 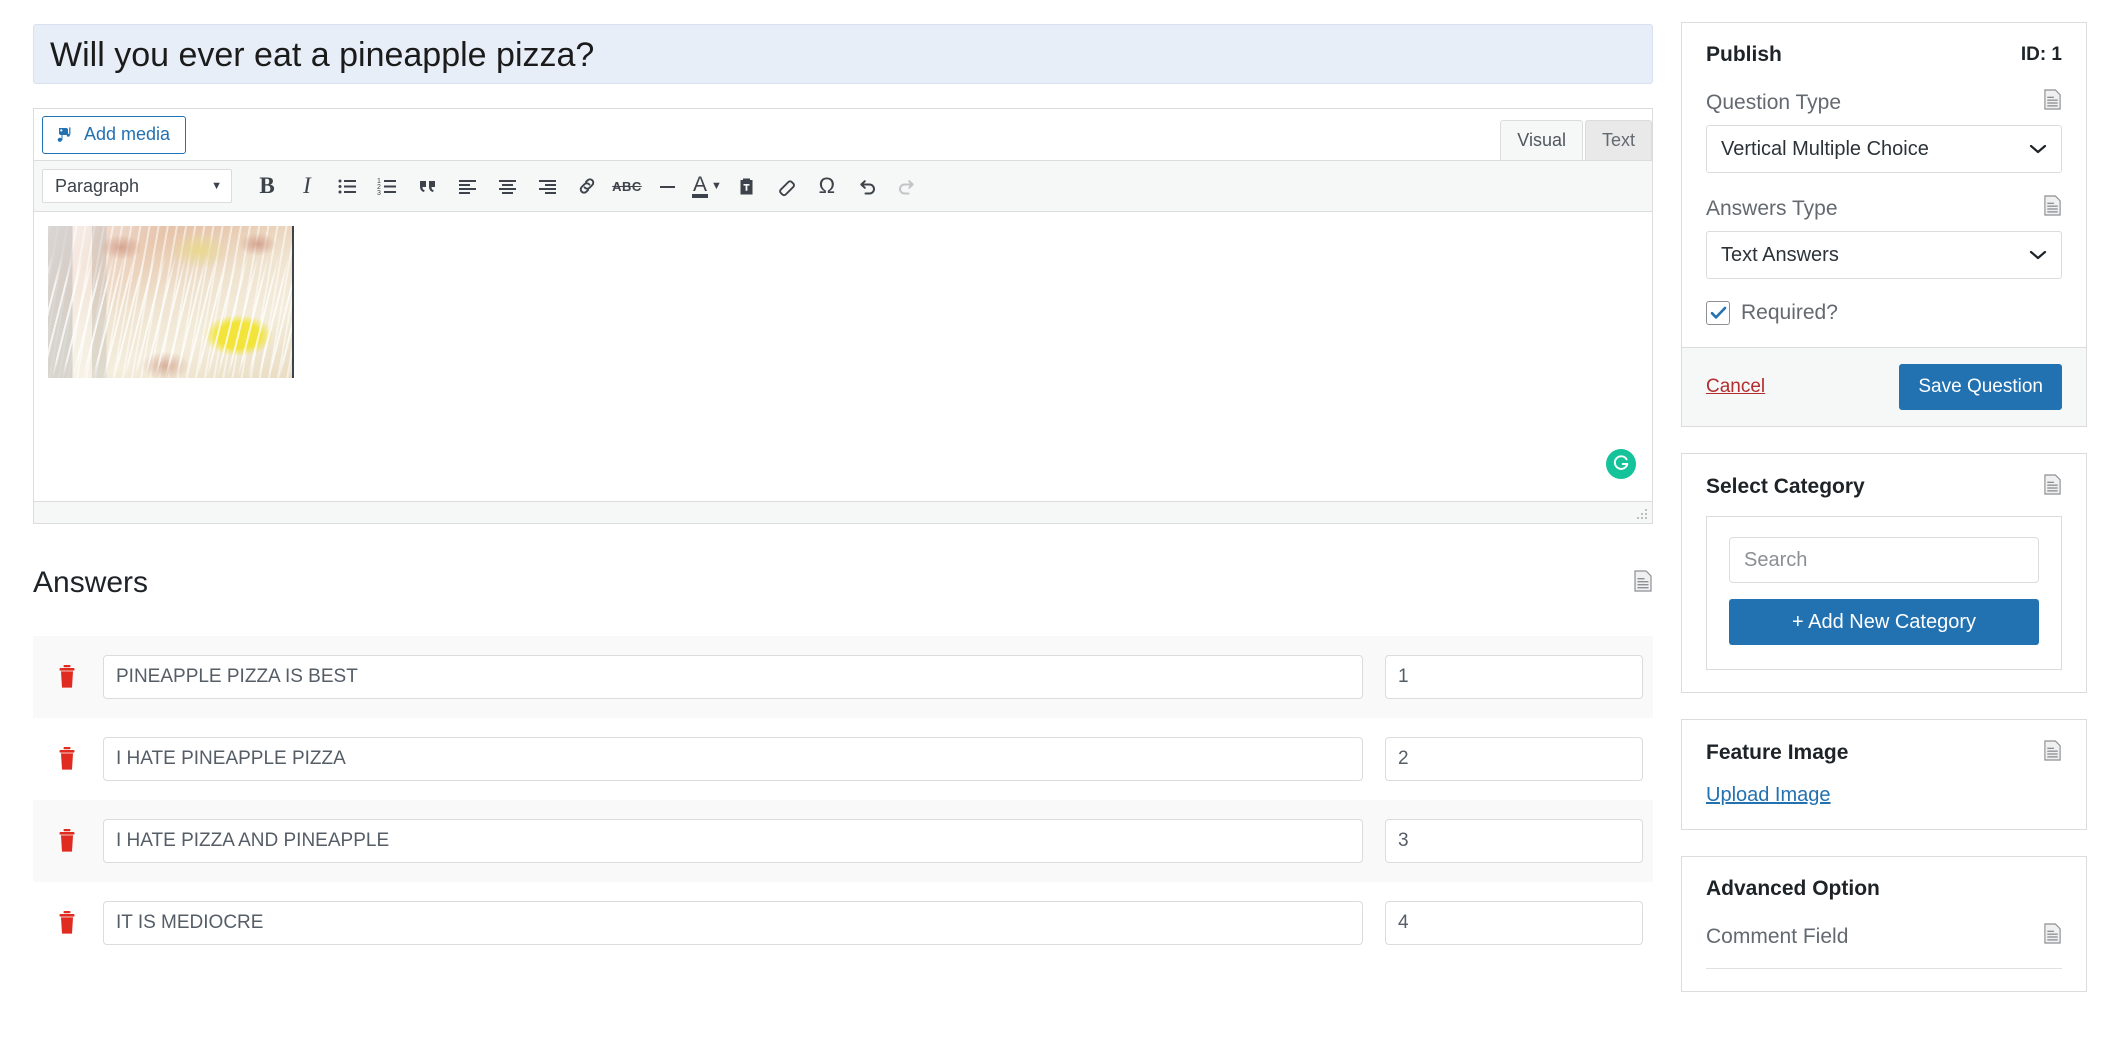 What do you see at coordinates (700, 185) in the screenshot?
I see `text-color-icon: A` at bounding box center [700, 185].